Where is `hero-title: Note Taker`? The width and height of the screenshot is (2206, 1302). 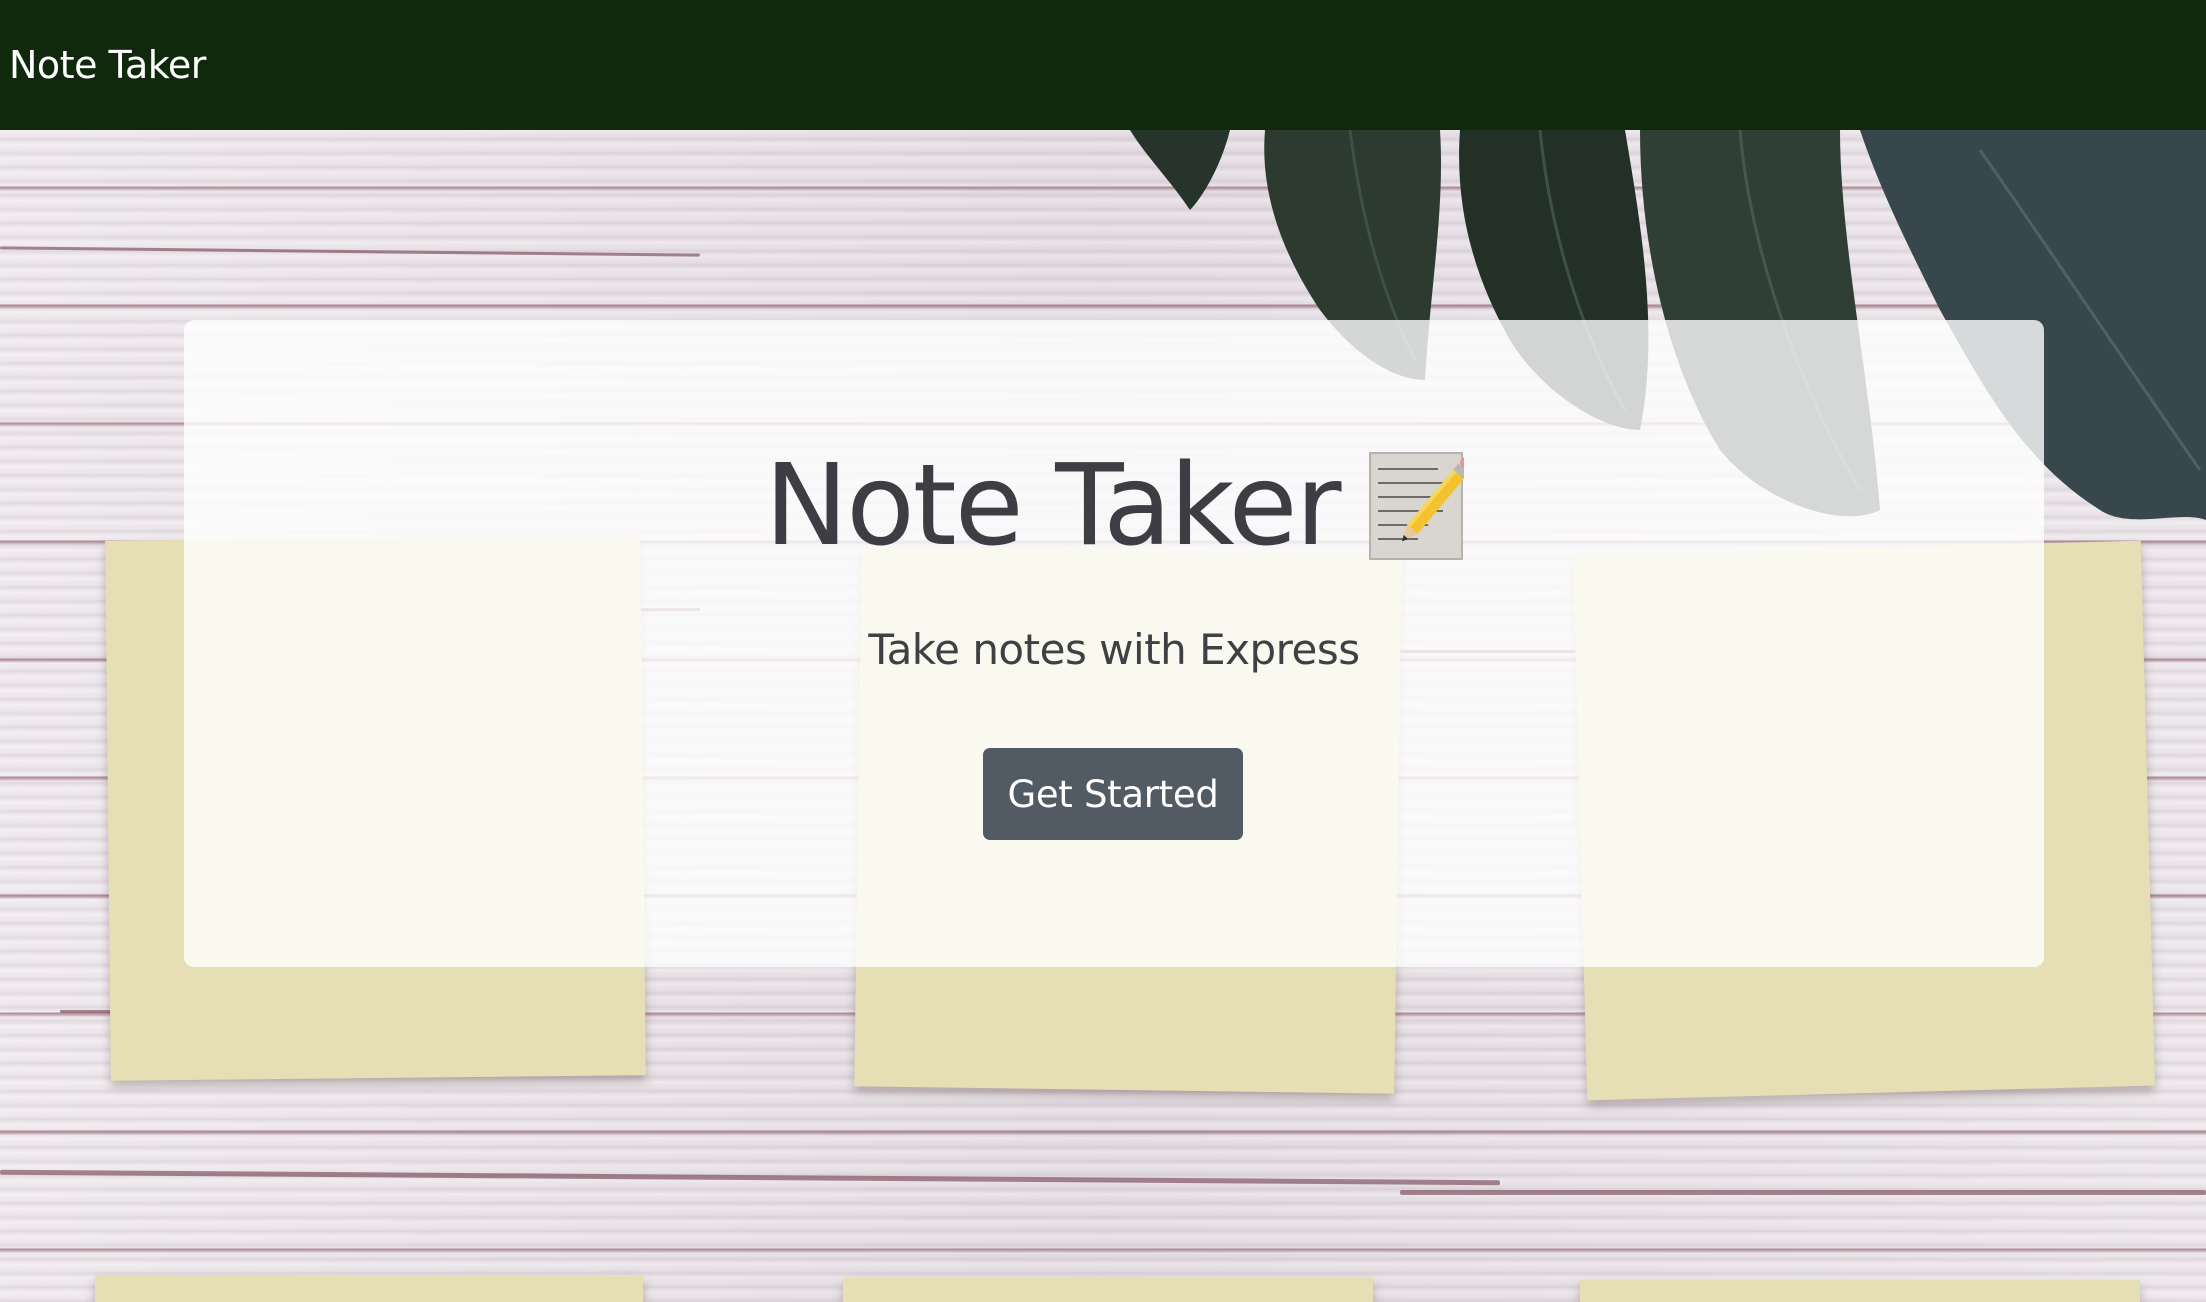 hero-title: Note Taker is located at coordinates (1052, 506).